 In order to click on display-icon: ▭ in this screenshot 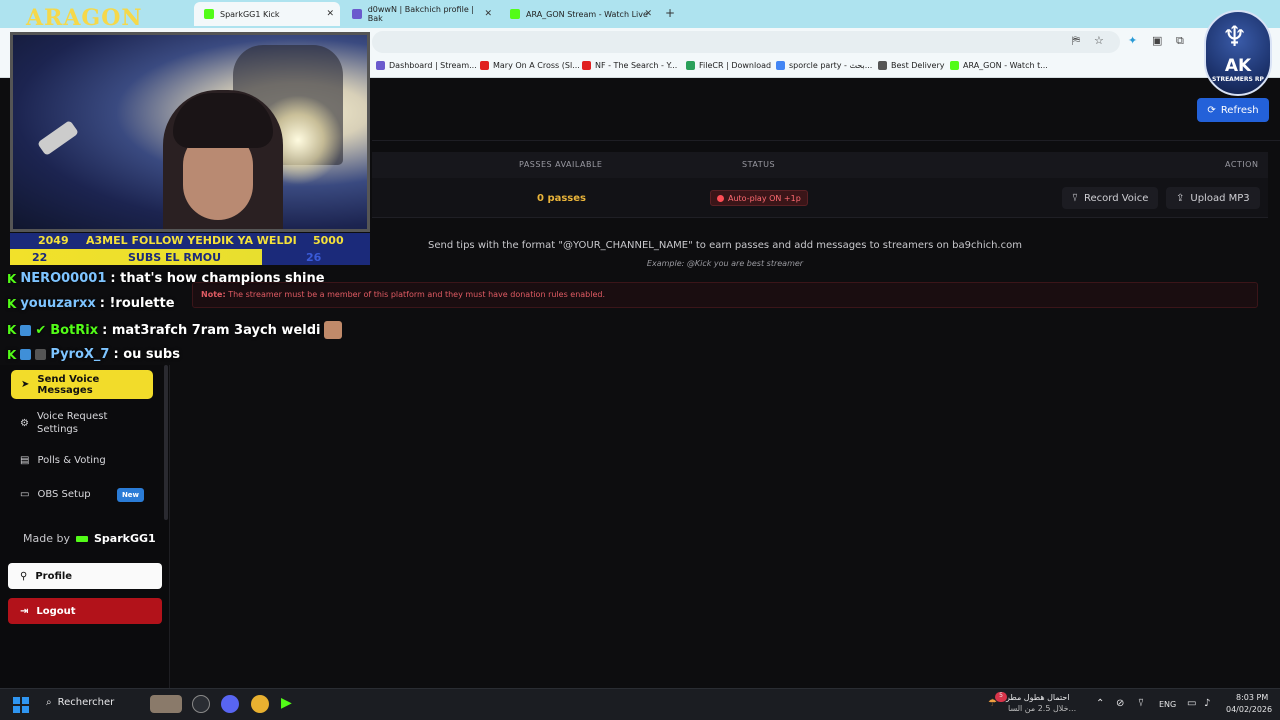, I will do `click(1191, 703)`.